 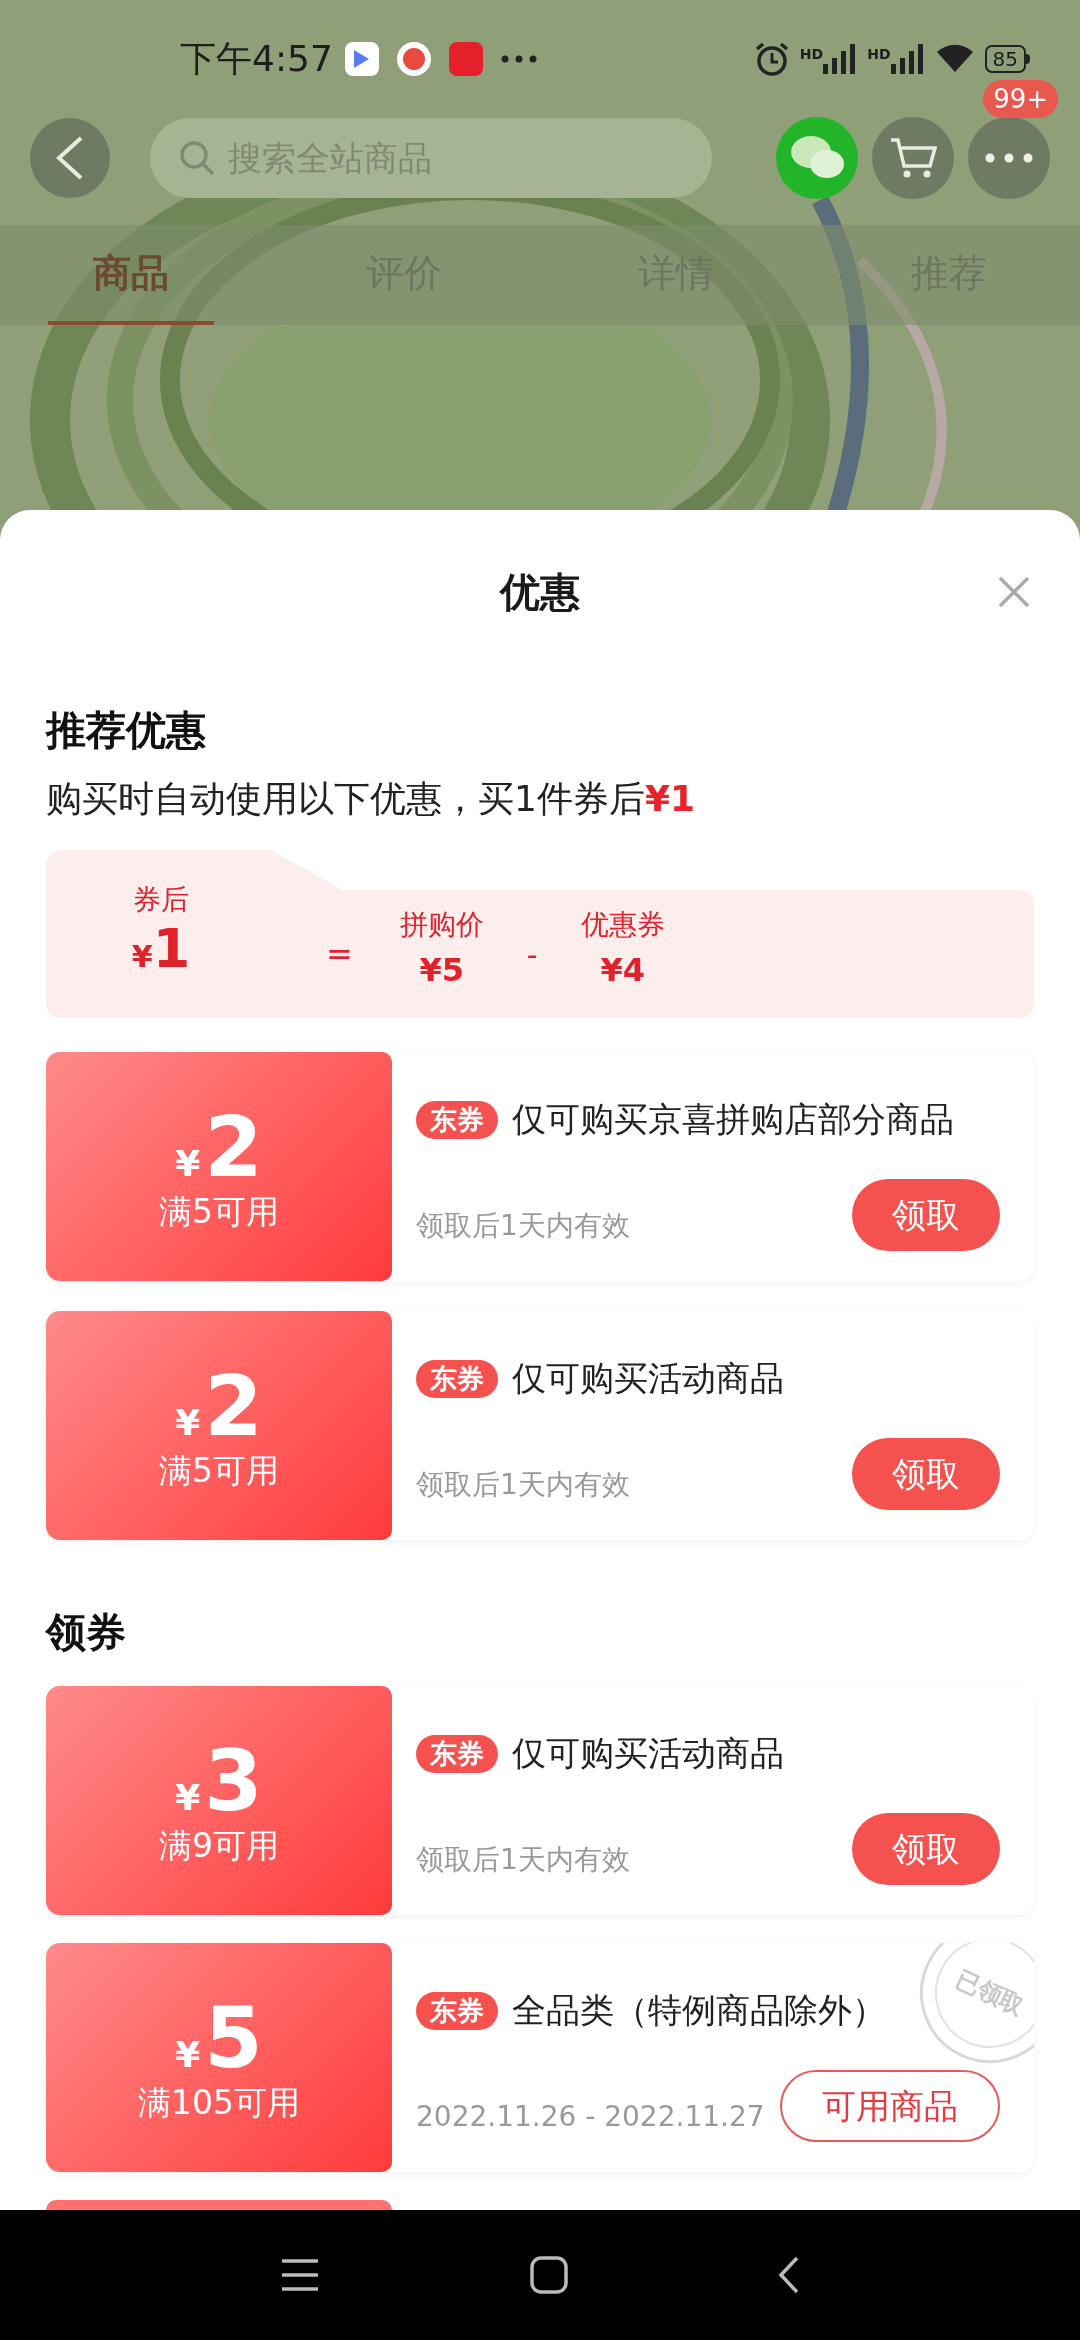 What do you see at coordinates (300, 2275) in the screenshot?
I see `menu-icon` at bounding box center [300, 2275].